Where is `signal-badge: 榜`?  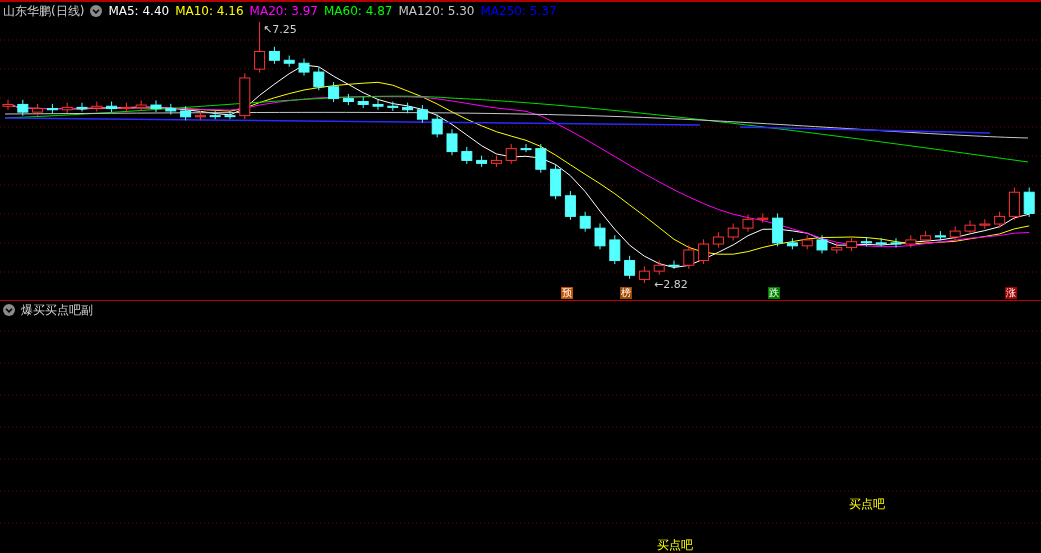
signal-badge: 榜 is located at coordinates (626, 293).